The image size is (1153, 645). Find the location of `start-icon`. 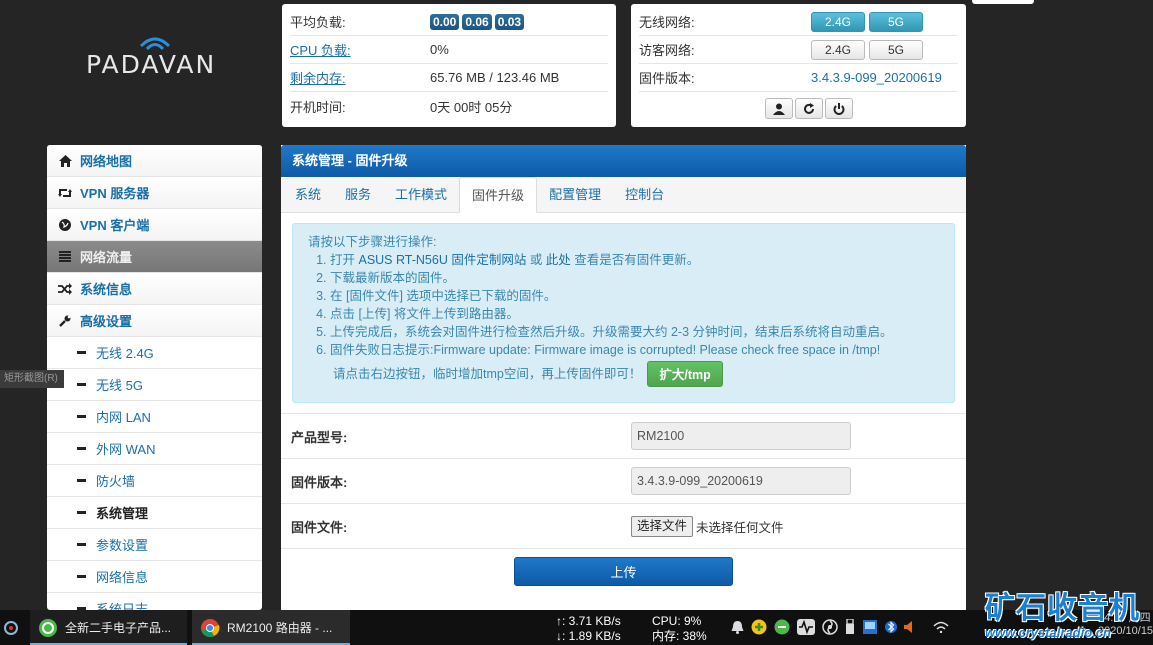

start-icon is located at coordinates (11, 627).